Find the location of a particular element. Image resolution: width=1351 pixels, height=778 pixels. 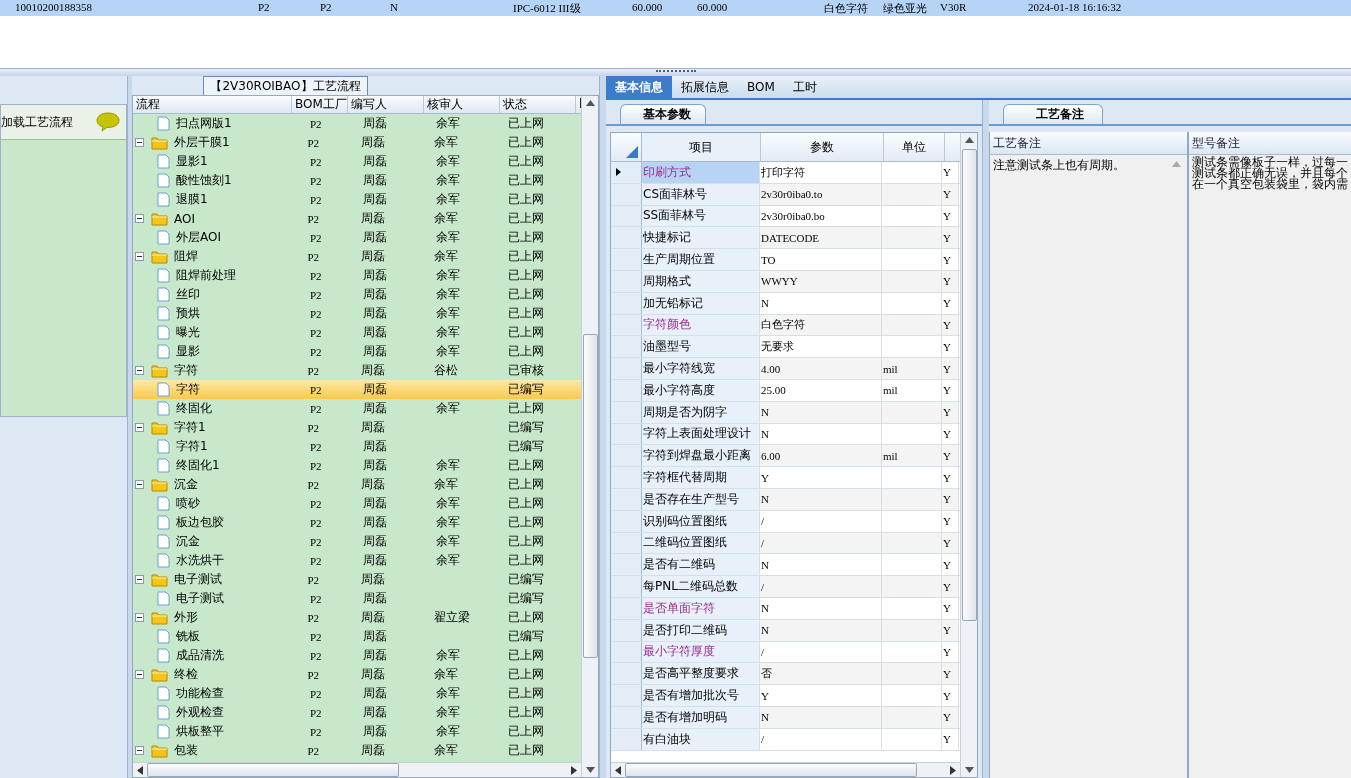

tree-row: 扫点网版1 P2 周磊 余军 已上网 is located at coordinates (357, 123).